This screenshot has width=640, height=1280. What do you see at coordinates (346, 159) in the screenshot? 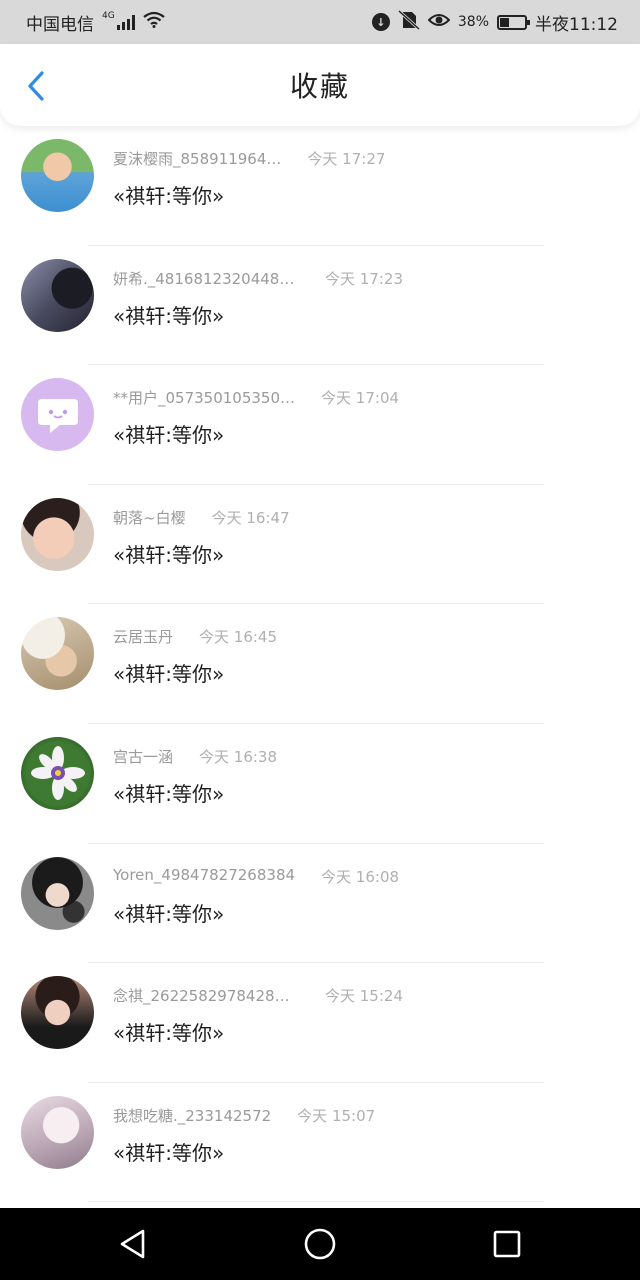
I see `timestamp: 今天 17:27` at bounding box center [346, 159].